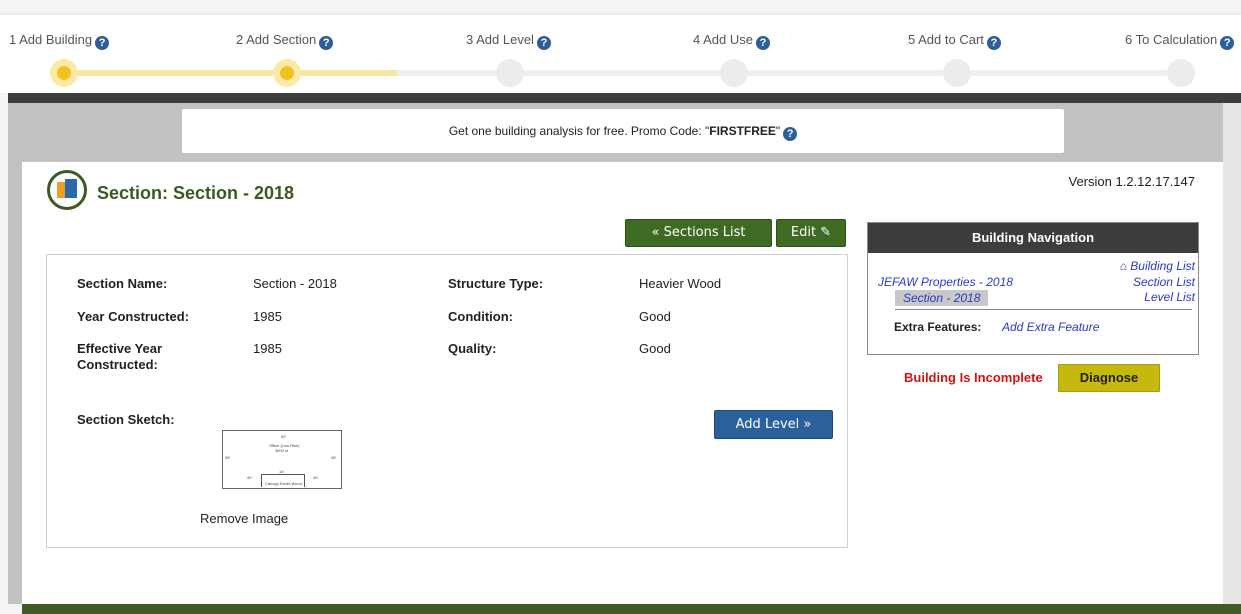 Image resolution: width=1241 pixels, height=614 pixels. I want to click on header-band, so click(624, 98).